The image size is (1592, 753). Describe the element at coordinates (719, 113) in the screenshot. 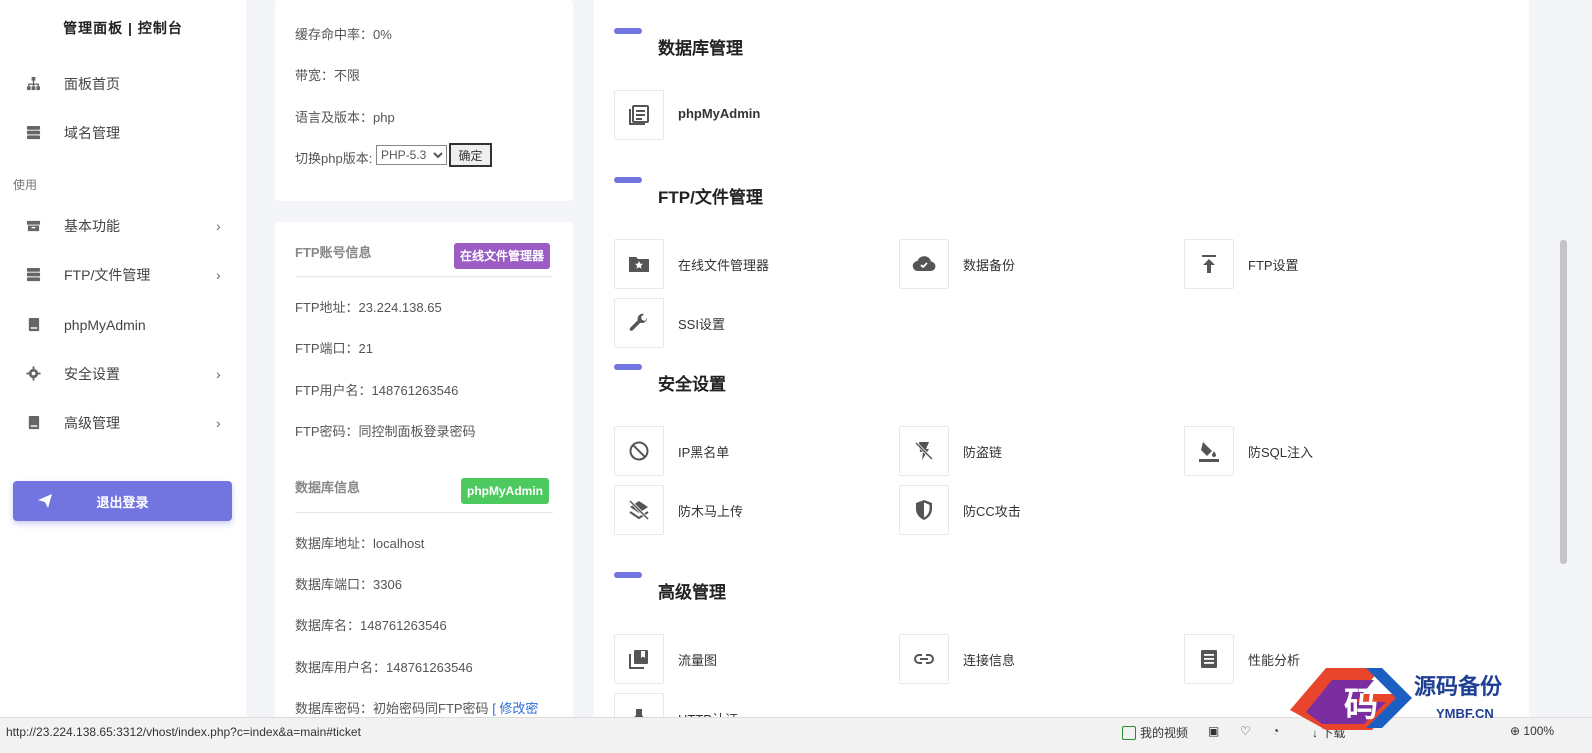

I see `tile-label: phpMyAdmin` at that location.